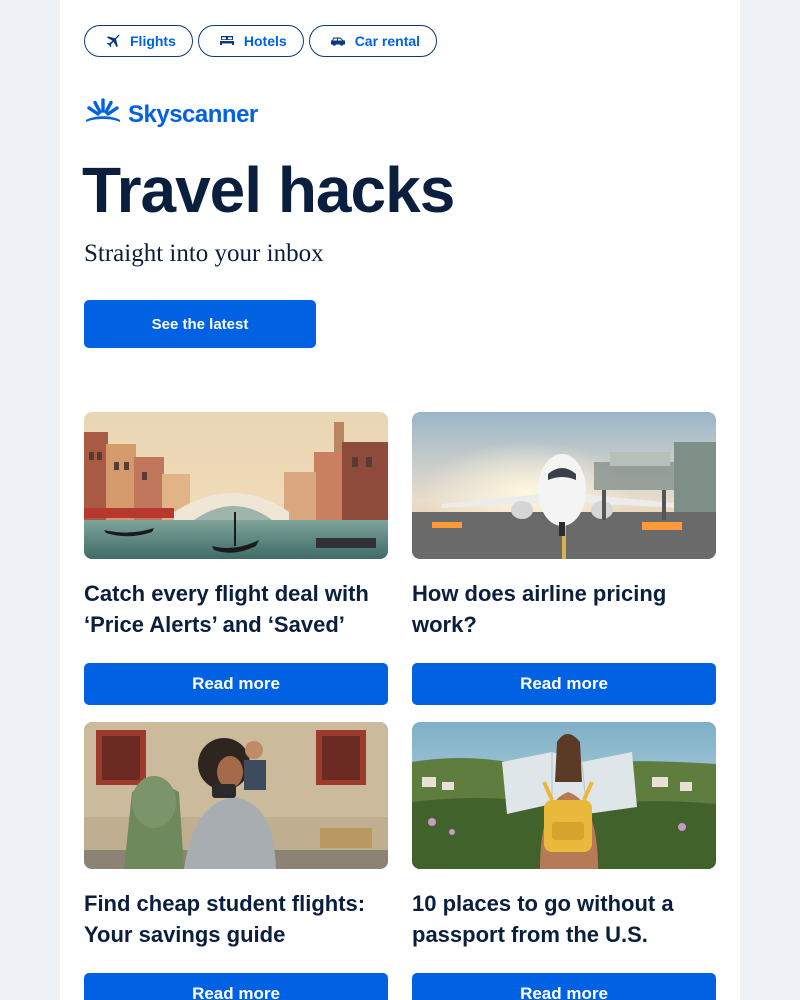 The width and height of the screenshot is (800, 1000). I want to click on skyscanner-logo: Skyscanner, so click(171, 114).